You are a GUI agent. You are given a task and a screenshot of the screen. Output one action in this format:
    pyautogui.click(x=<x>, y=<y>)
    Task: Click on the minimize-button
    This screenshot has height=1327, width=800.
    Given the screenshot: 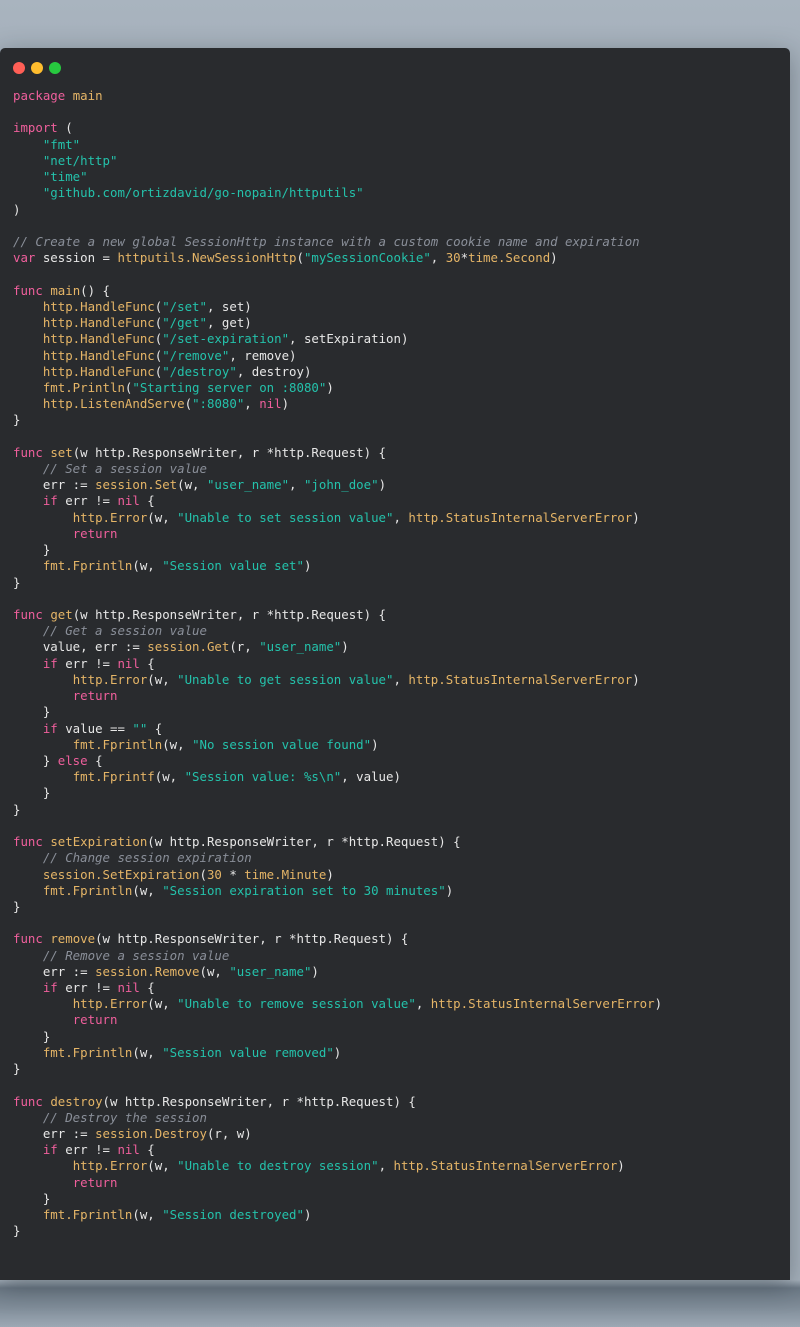 What is the action you would take?
    pyautogui.click(x=37, y=68)
    